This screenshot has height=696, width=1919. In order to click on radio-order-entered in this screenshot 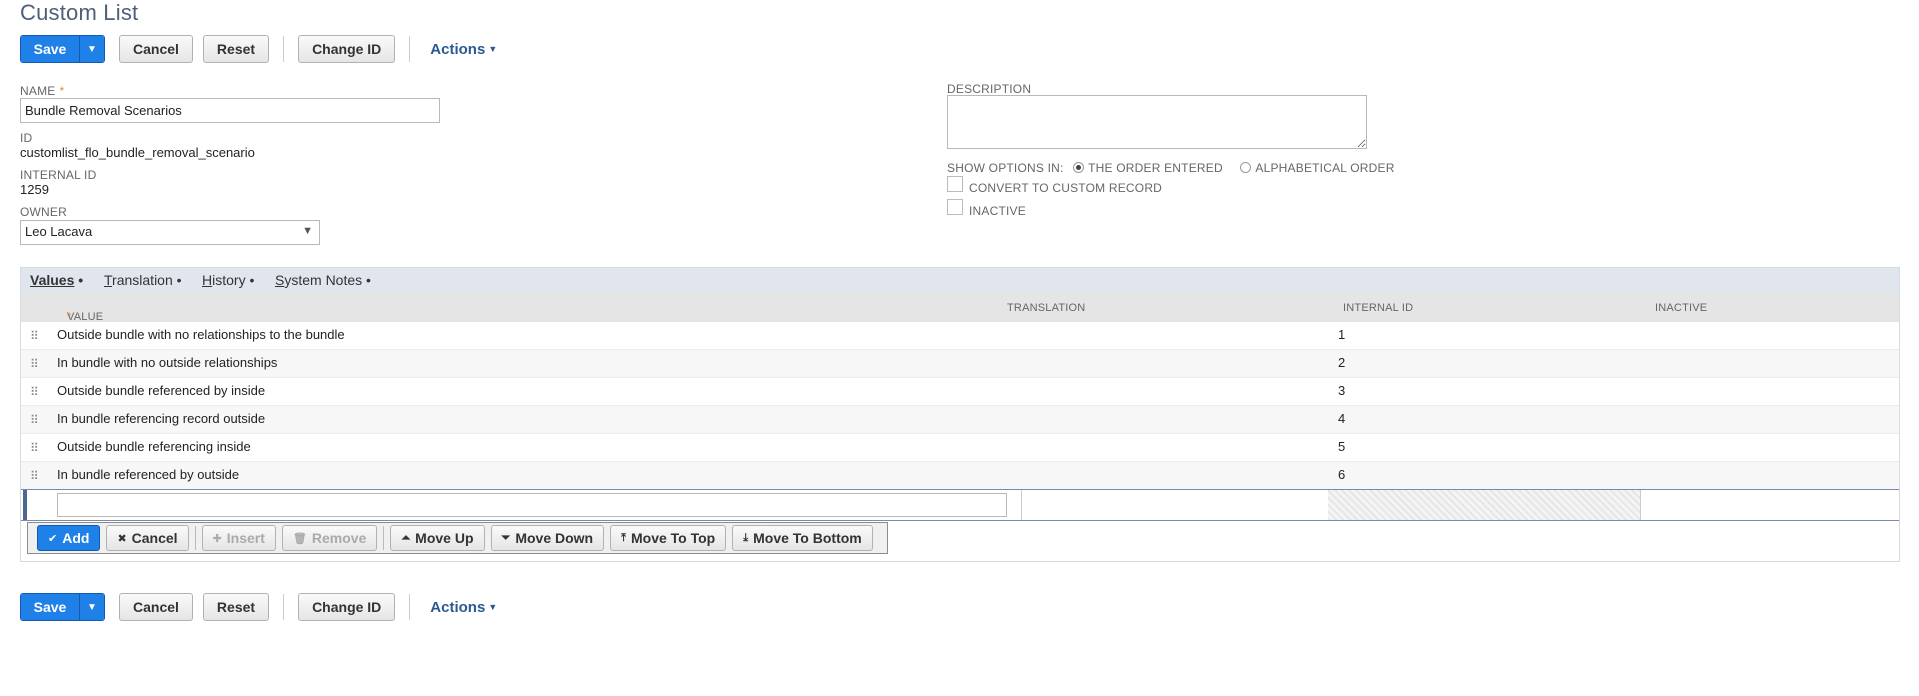, I will do `click(1079, 167)`.